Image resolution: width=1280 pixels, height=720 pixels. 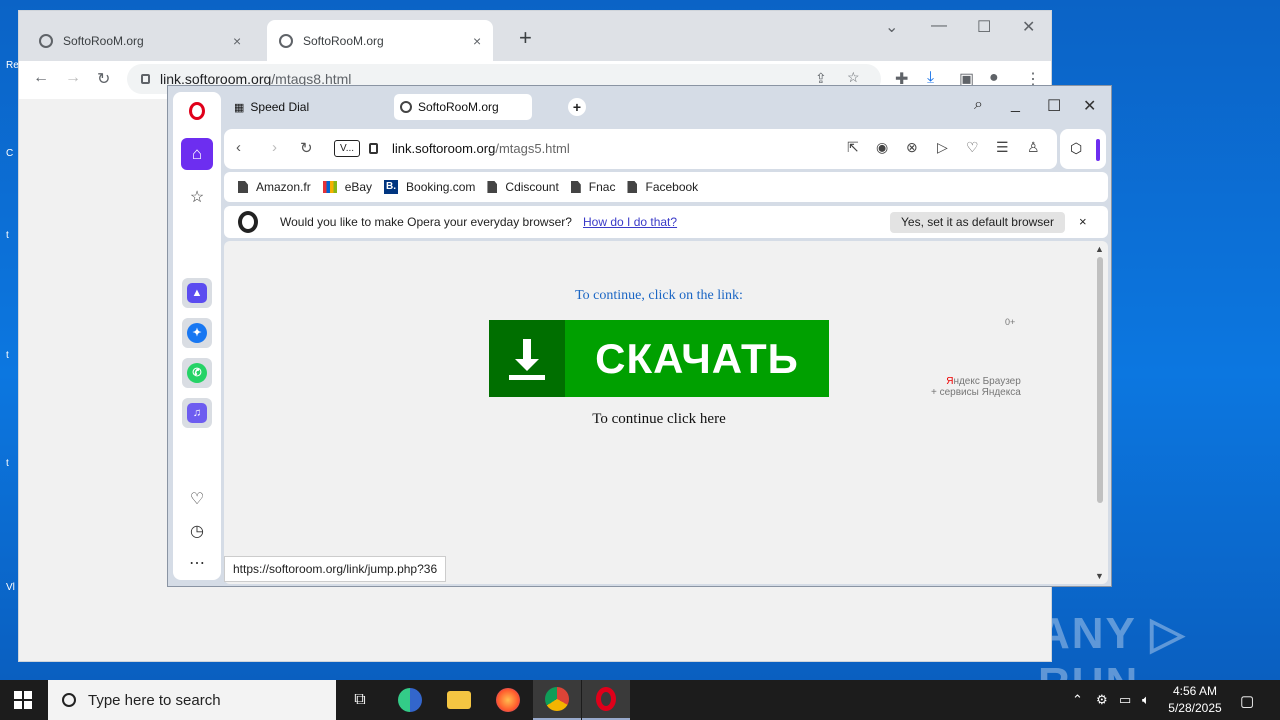 I want to click on forward-icon: ›, so click(x=274, y=147).